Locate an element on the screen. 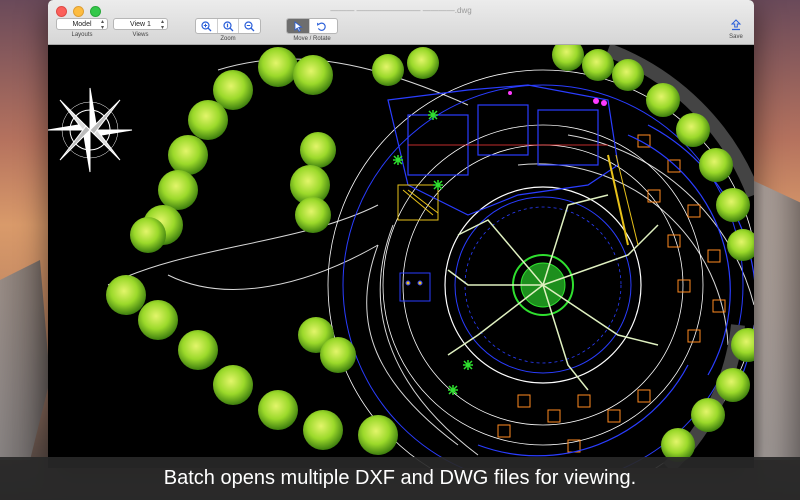 The image size is (800, 500). layouts-value: Model is located at coordinates (82, 24).